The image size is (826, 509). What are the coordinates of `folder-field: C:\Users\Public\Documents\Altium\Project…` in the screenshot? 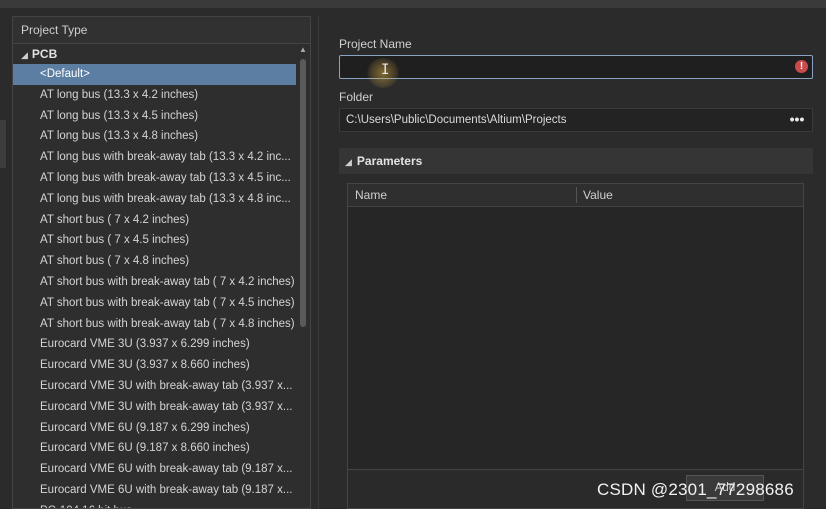 It's located at (576, 120).